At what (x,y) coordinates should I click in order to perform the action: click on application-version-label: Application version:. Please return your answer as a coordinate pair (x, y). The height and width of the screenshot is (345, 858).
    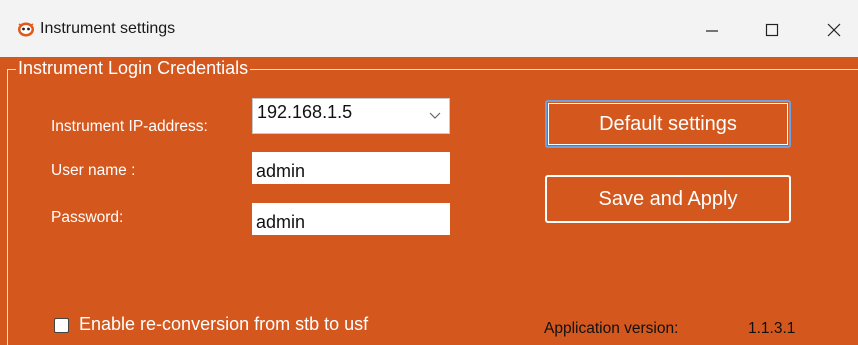
    Looking at the image, I should click on (611, 328).